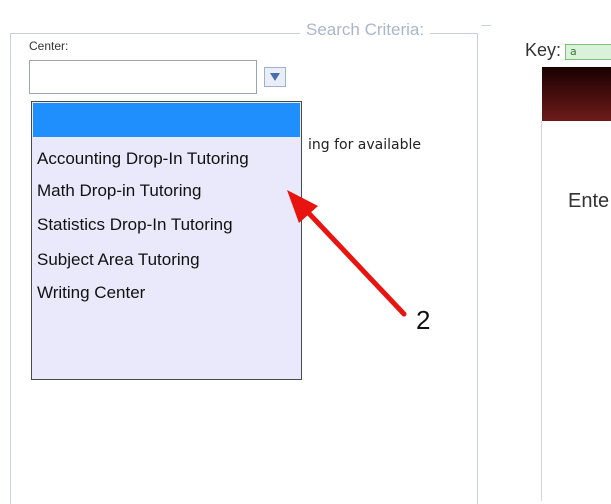 Image resolution: width=611 pixels, height=504 pixels. I want to click on red-arrow-icon, so click(347, 253).